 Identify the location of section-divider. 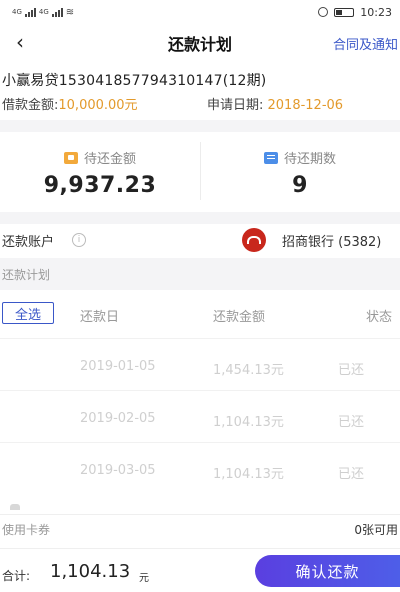
(200, 126).